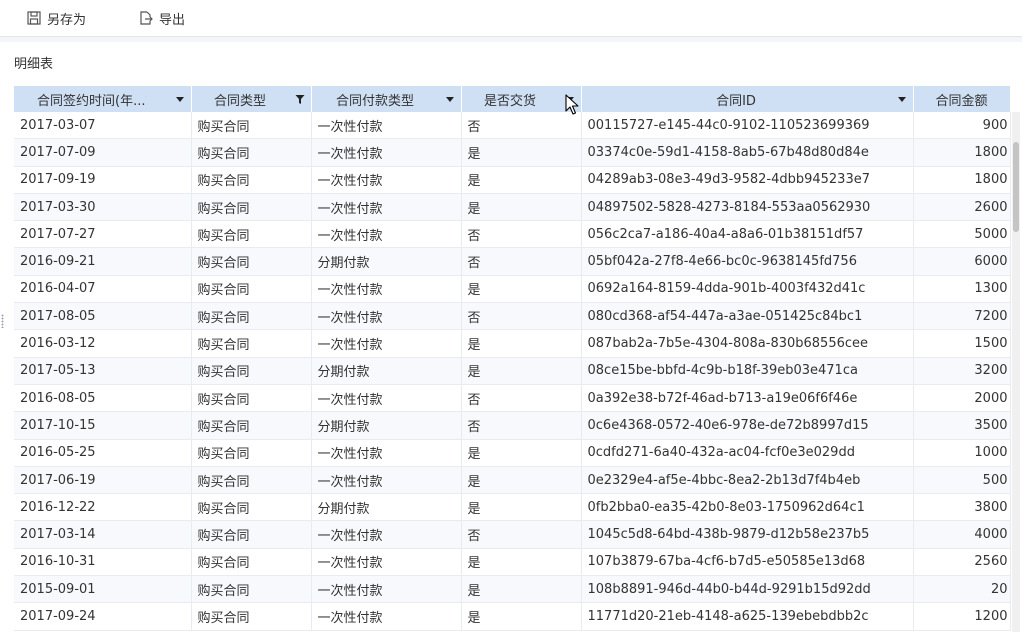  Describe the element at coordinates (572, 104) in the screenshot. I see `mouse-cursor-icon` at that location.